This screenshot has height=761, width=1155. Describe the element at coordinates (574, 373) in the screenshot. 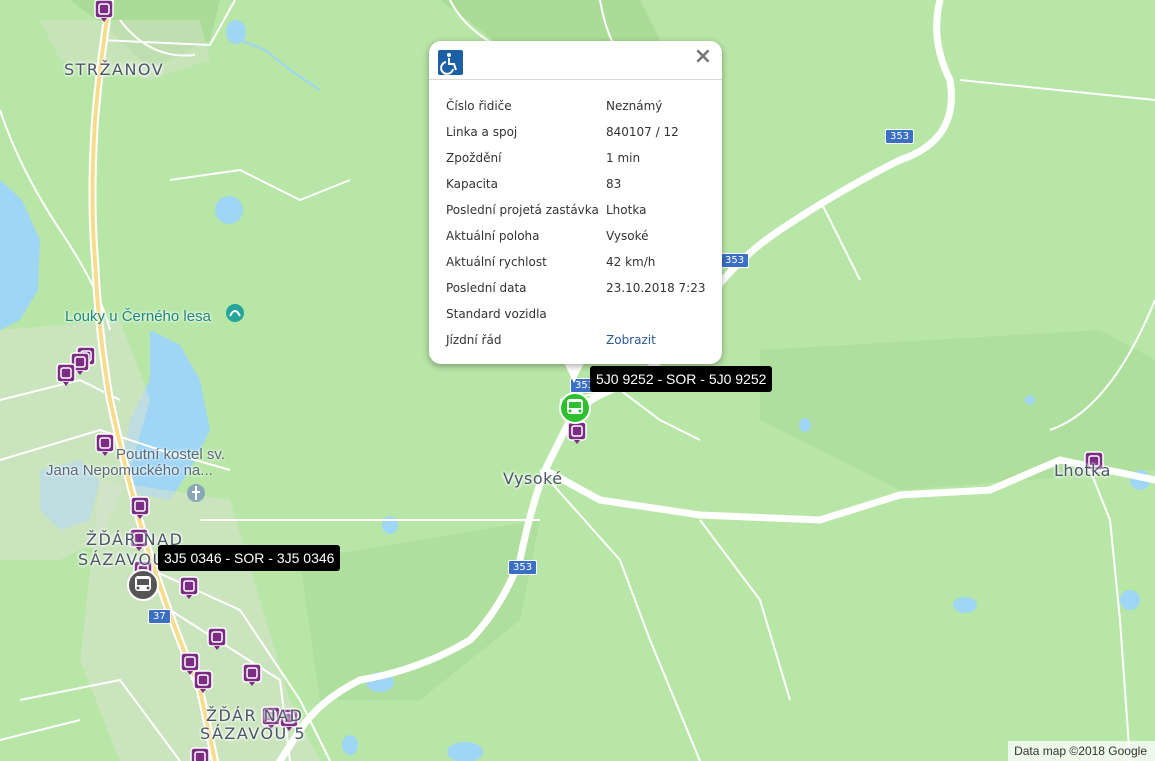

I see `popup-tail` at that location.